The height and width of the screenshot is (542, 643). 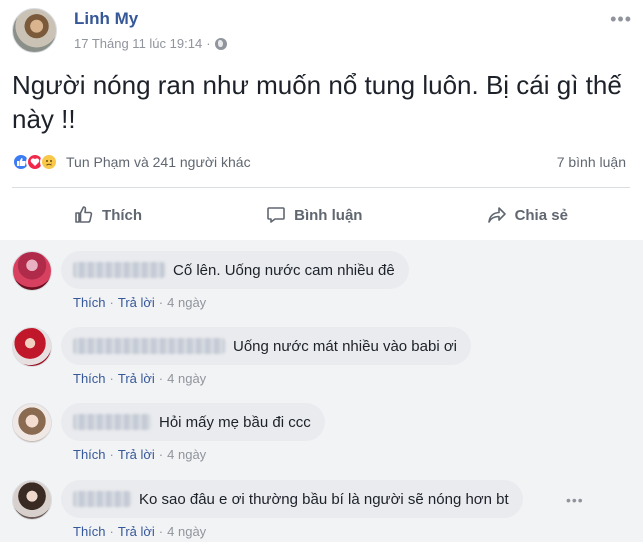 I want to click on globe-icon, so click(x=220, y=43).